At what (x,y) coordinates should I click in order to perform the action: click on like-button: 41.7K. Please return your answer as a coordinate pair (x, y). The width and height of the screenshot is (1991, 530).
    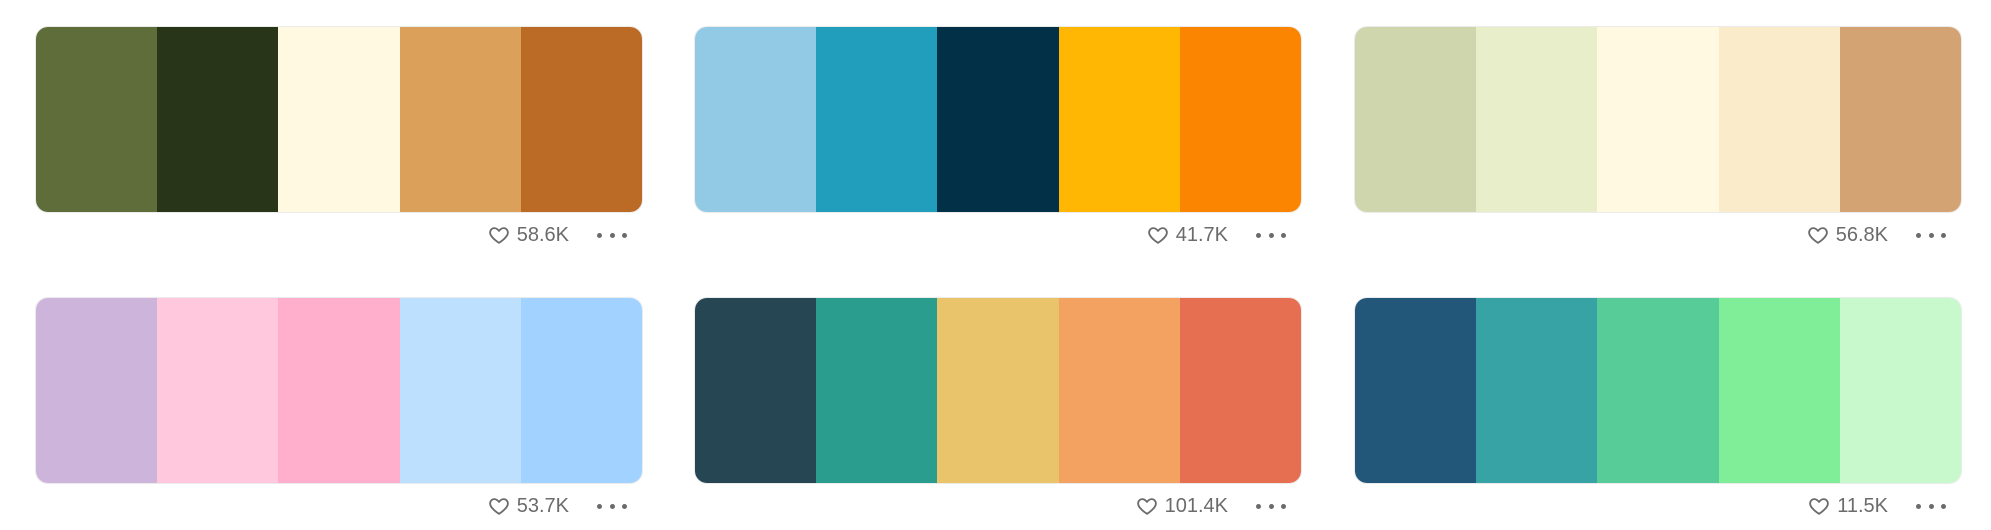
    Looking at the image, I should click on (1187, 235).